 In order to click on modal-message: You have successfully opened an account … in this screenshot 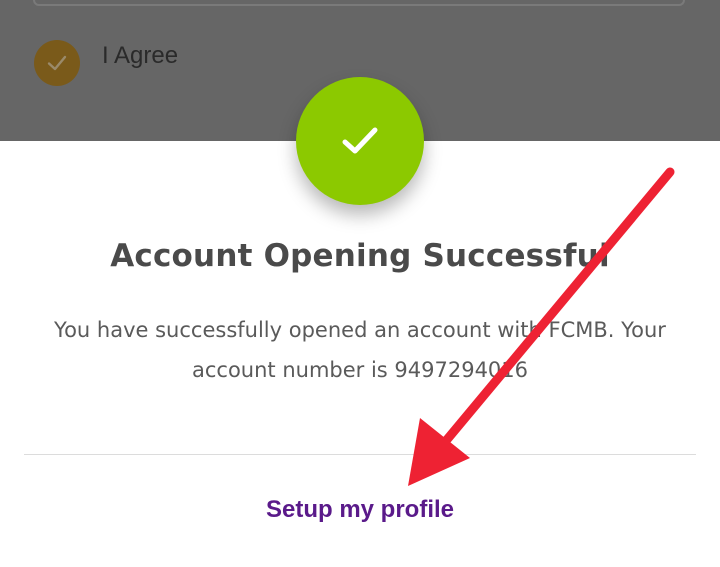, I will do `click(360, 350)`.